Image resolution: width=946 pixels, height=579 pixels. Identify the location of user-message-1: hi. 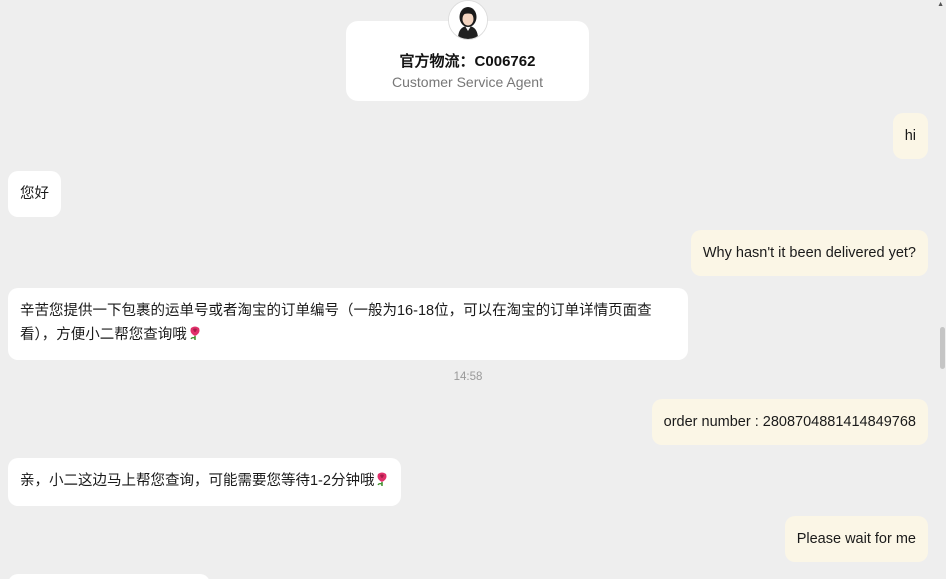
(910, 136).